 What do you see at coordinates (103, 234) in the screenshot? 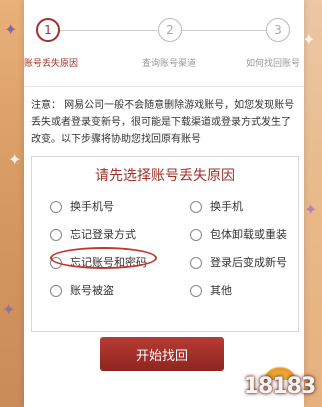
I see `option-label: 忘记登录方式` at bounding box center [103, 234].